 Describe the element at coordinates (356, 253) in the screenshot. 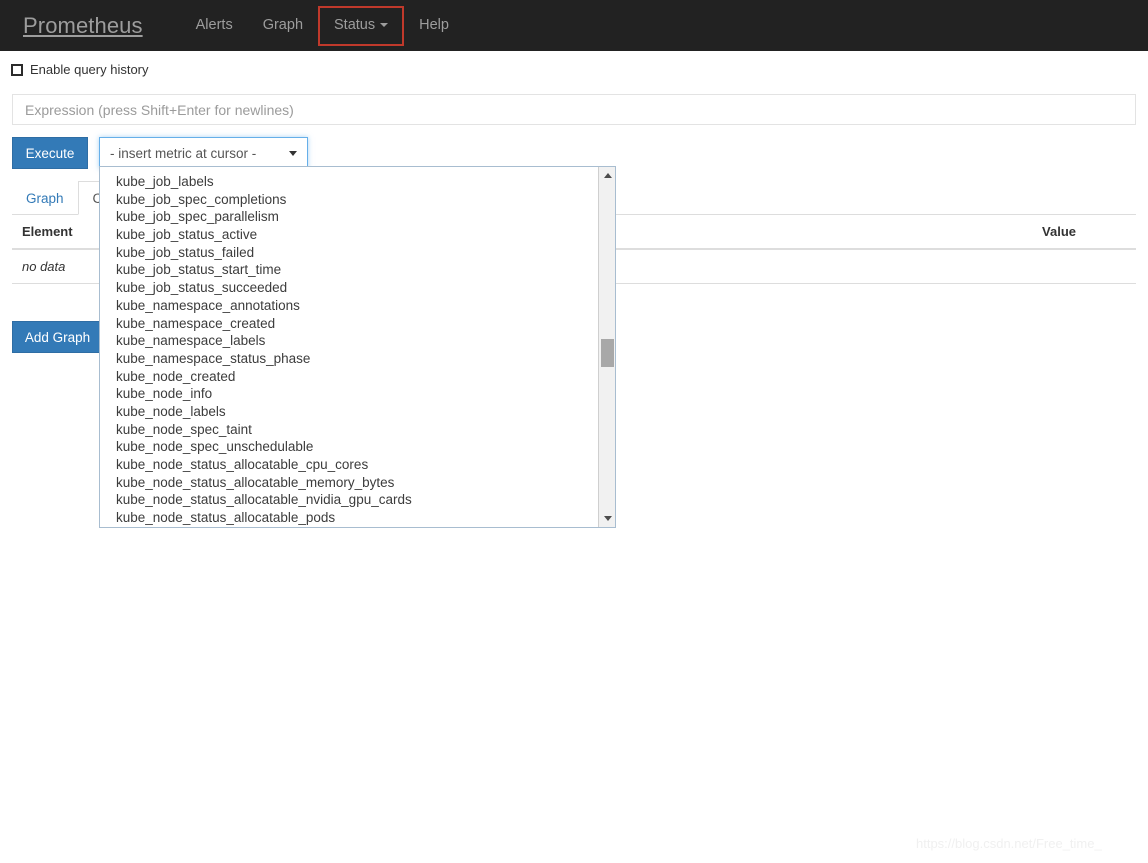

I see `metric-option: kube_job_status_failed` at that location.